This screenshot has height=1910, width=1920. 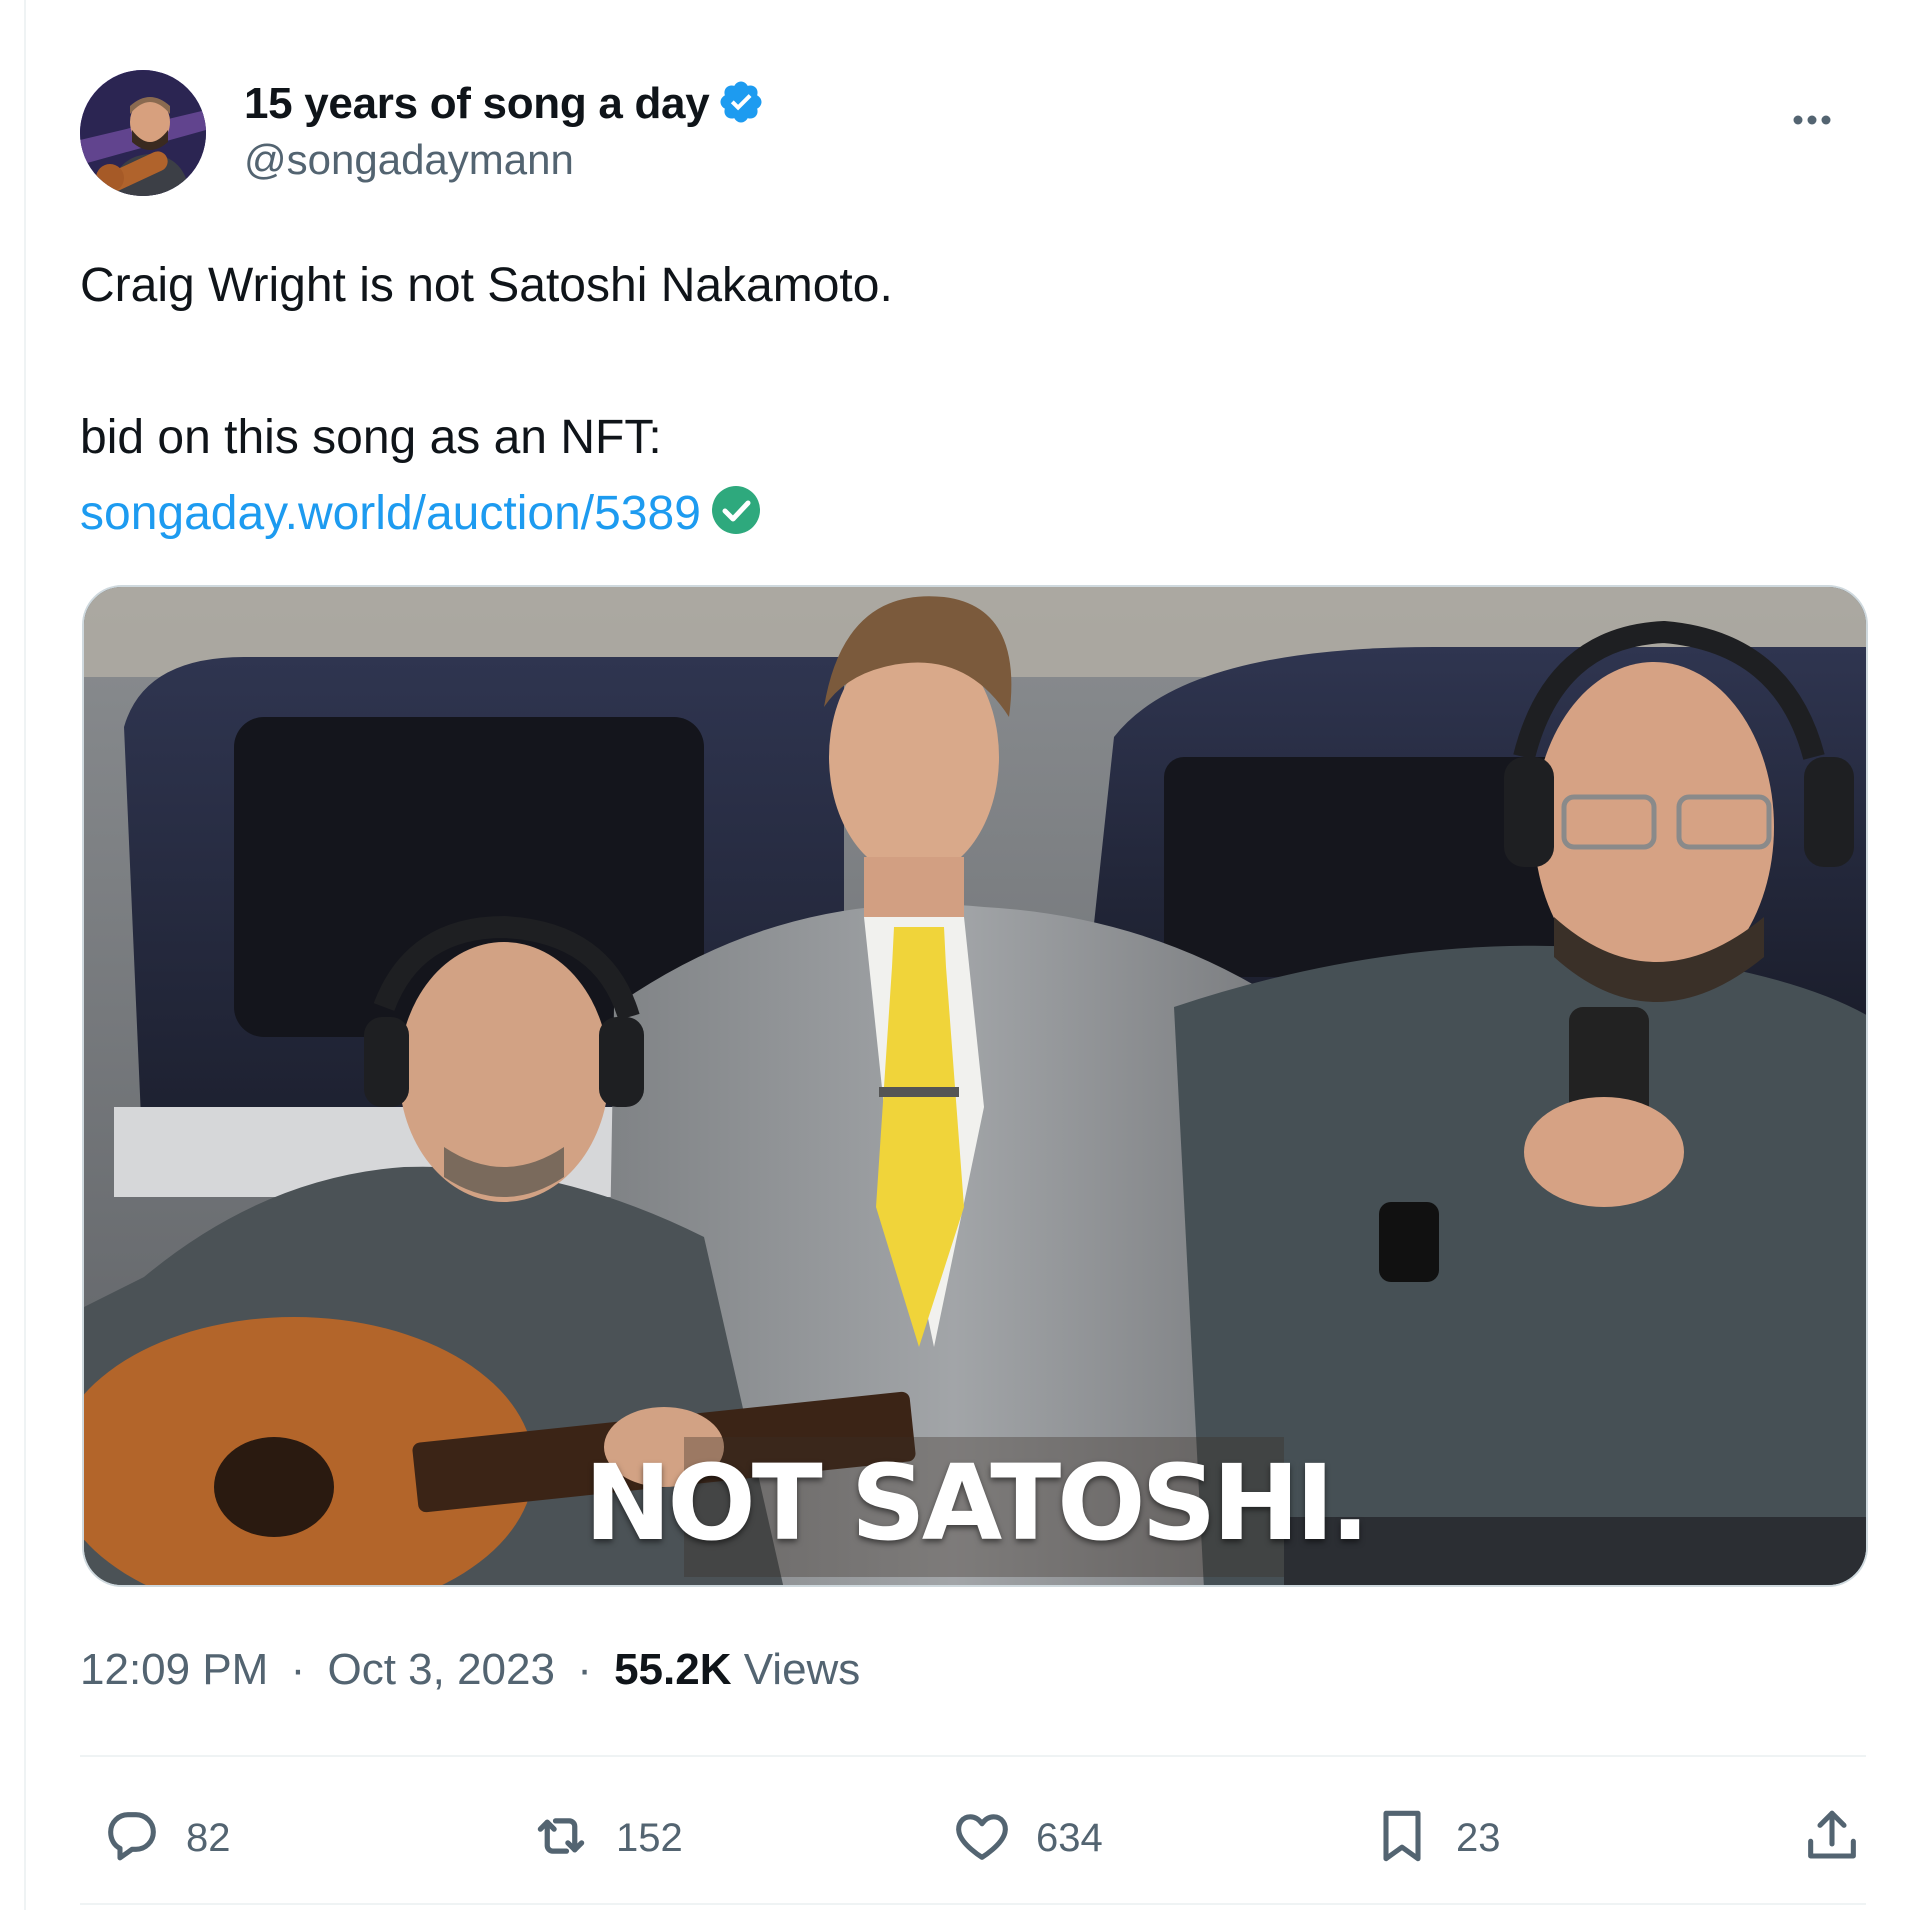 I want to click on action-bar: 82 152 634 23, so click(x=973, y=1838).